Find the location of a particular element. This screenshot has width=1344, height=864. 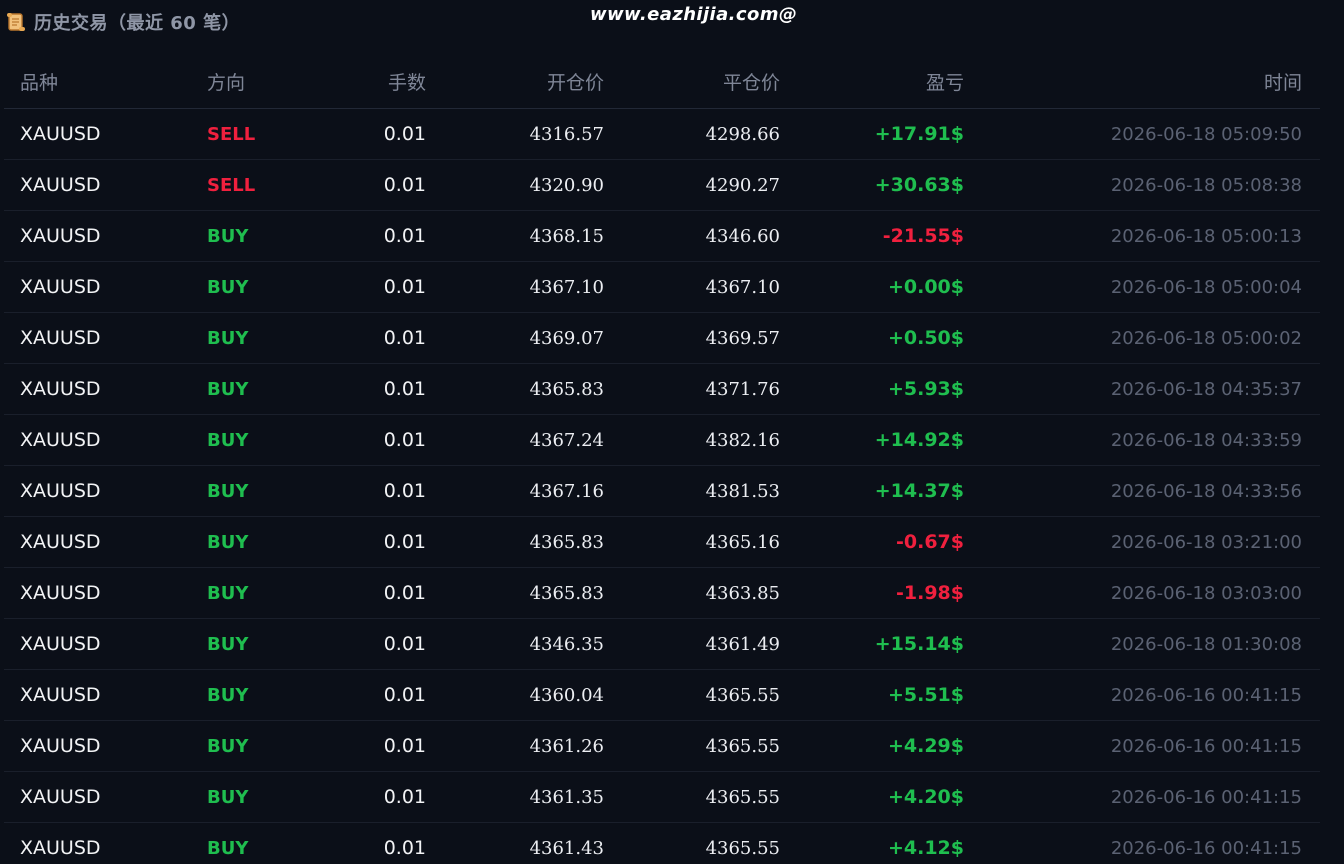

pnl-cell: +14.37$ is located at coordinates (919, 491).